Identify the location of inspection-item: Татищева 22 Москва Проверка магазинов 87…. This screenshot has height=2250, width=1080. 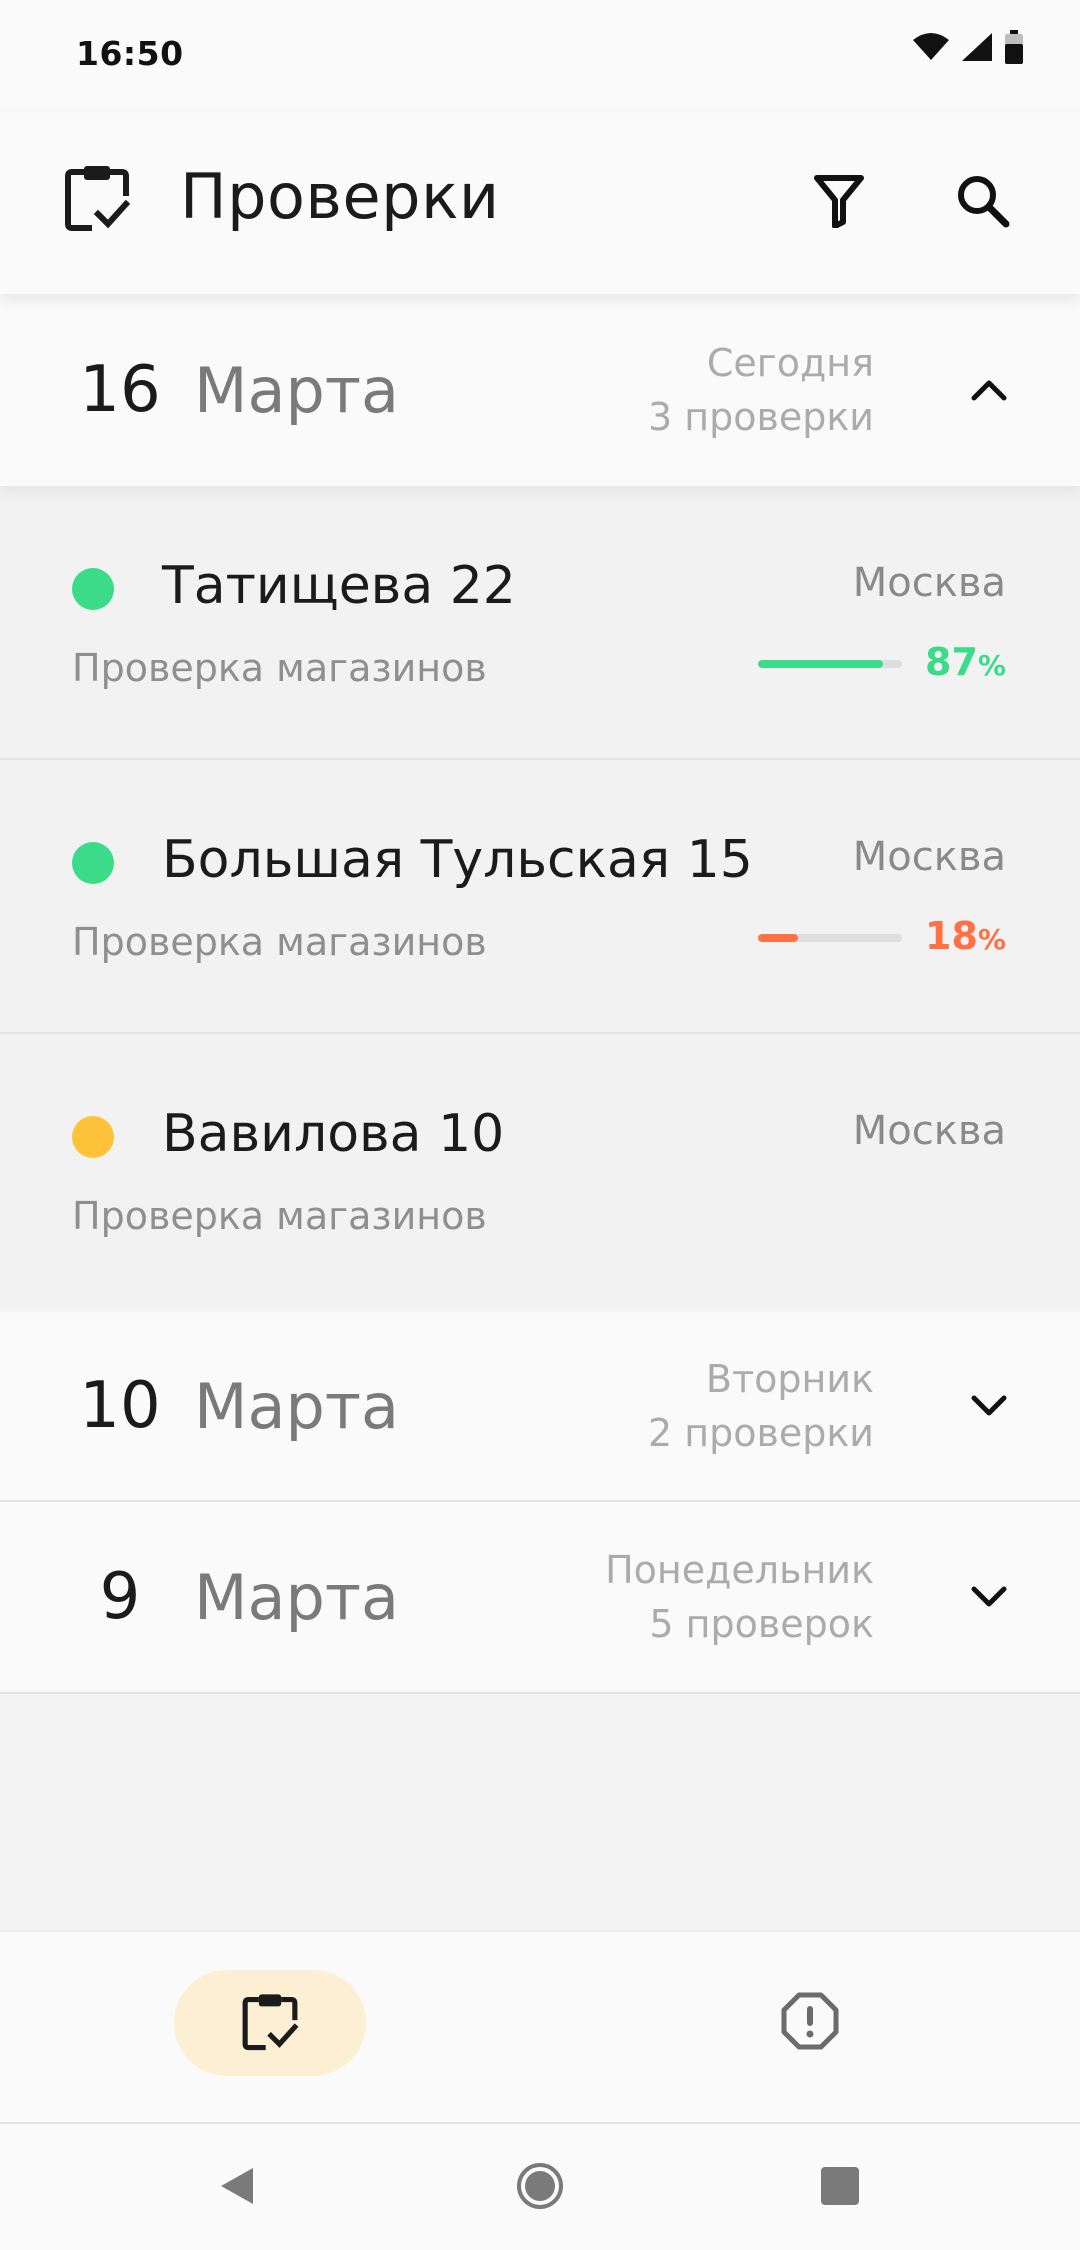
(540, 623).